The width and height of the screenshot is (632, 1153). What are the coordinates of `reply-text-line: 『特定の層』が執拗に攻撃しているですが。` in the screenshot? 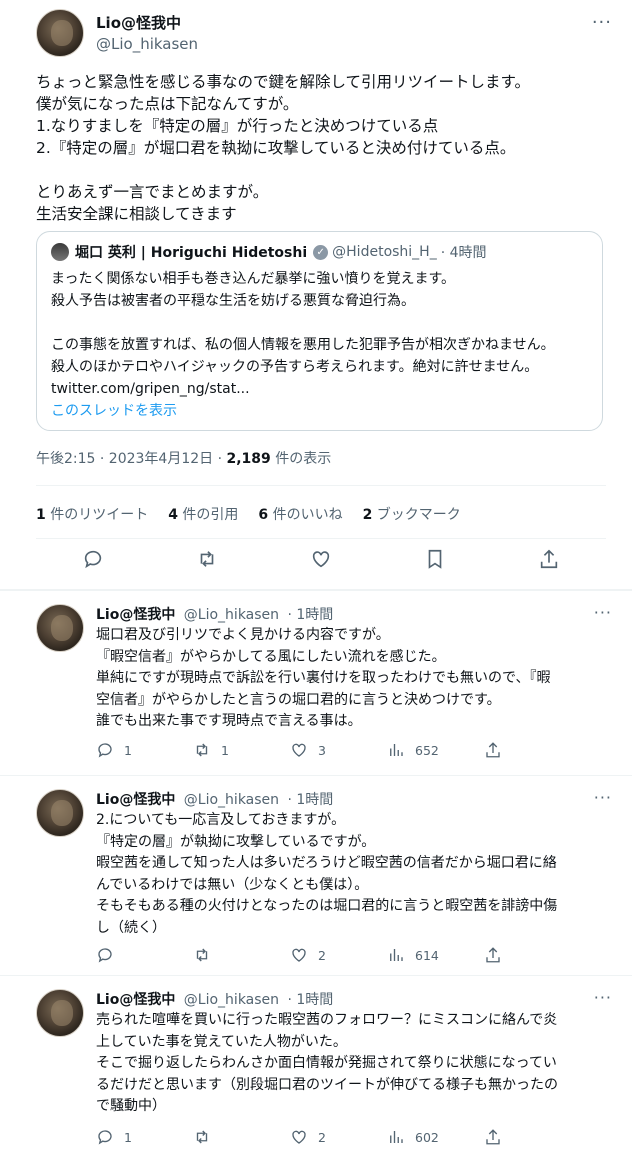 It's located at (236, 841).